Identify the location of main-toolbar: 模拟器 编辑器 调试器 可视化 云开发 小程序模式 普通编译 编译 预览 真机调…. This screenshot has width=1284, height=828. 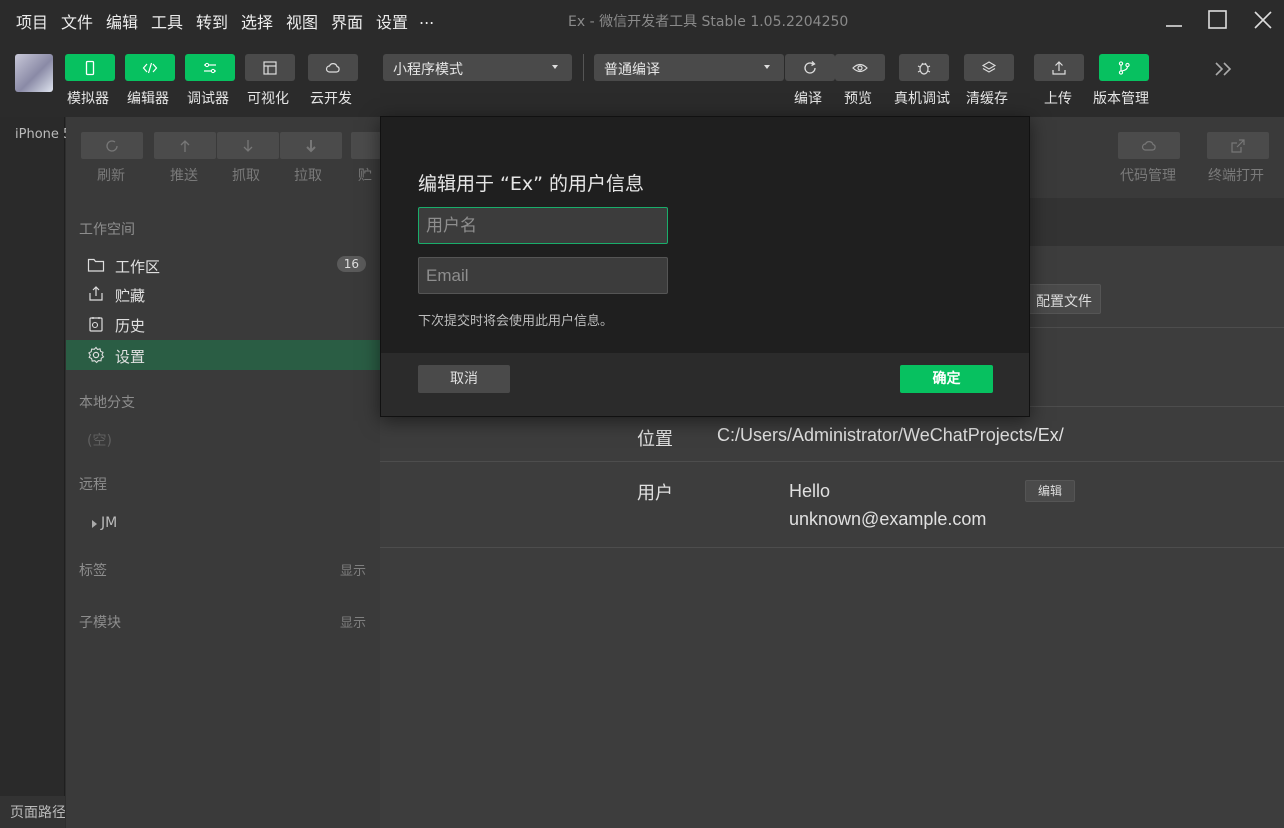
(642, 78).